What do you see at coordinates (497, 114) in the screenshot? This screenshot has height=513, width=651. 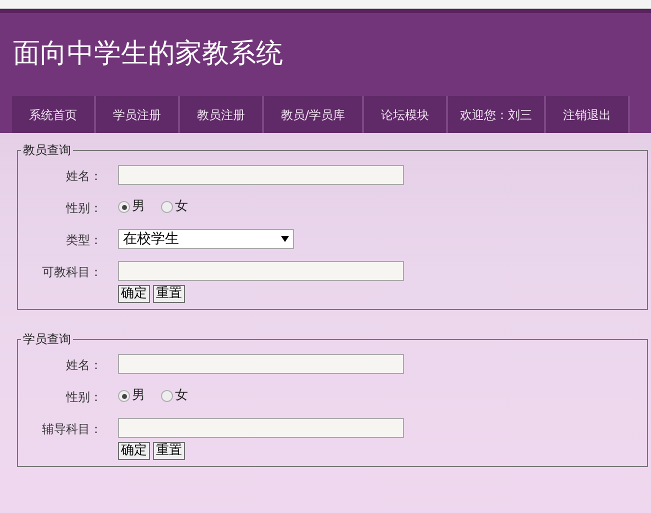 I see `welcome-text: 欢迎您：刘三` at bounding box center [497, 114].